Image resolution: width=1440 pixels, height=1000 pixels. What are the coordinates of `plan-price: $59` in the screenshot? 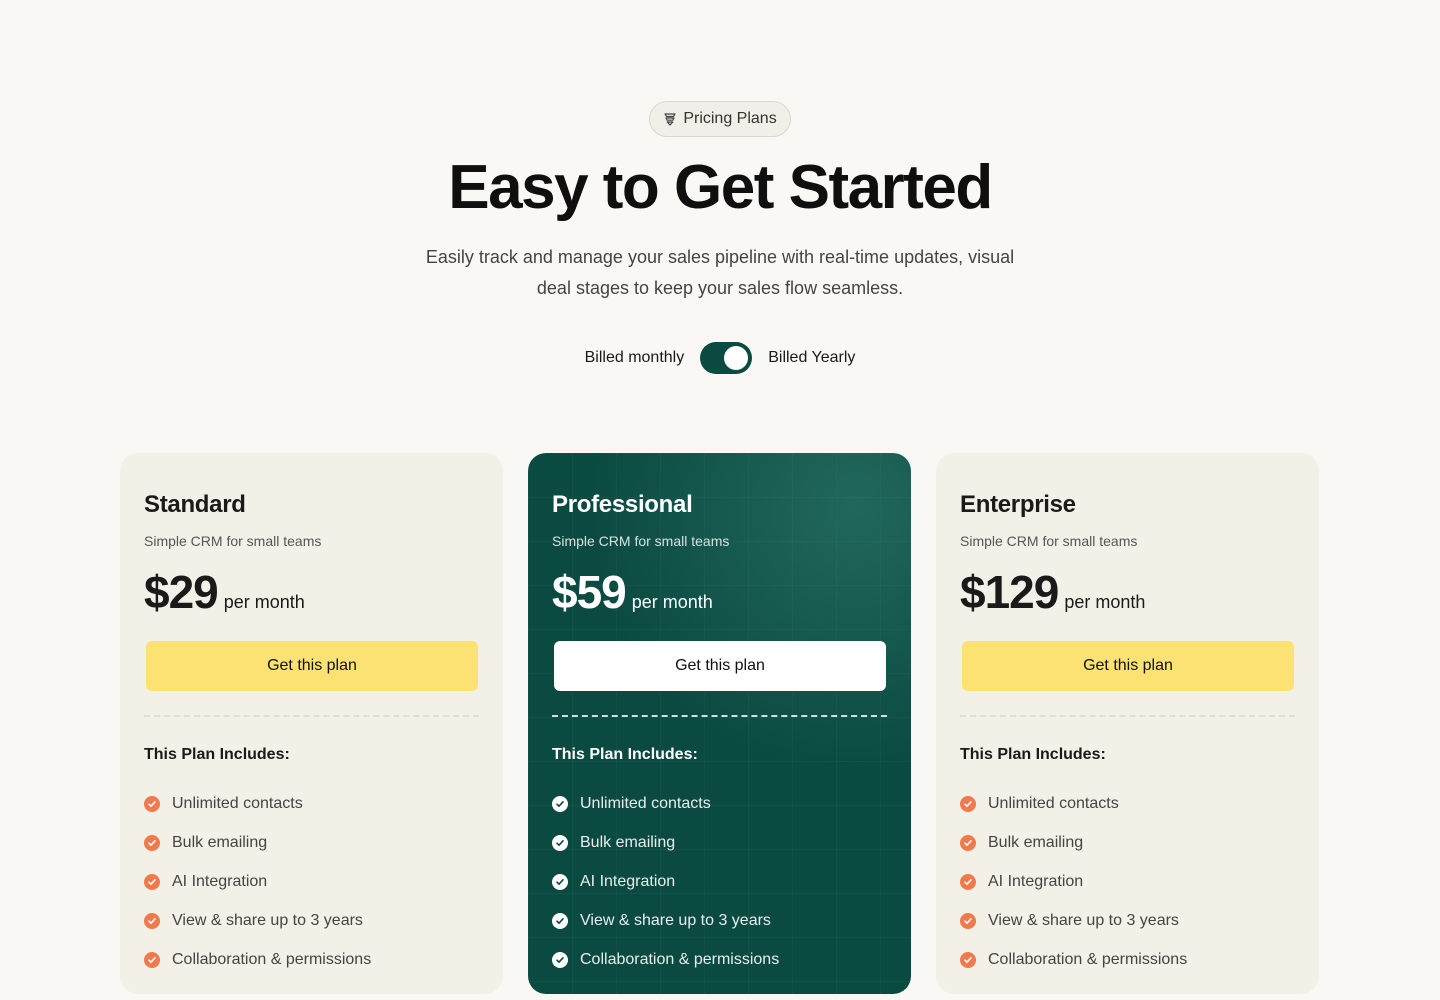 It's located at (589, 592).